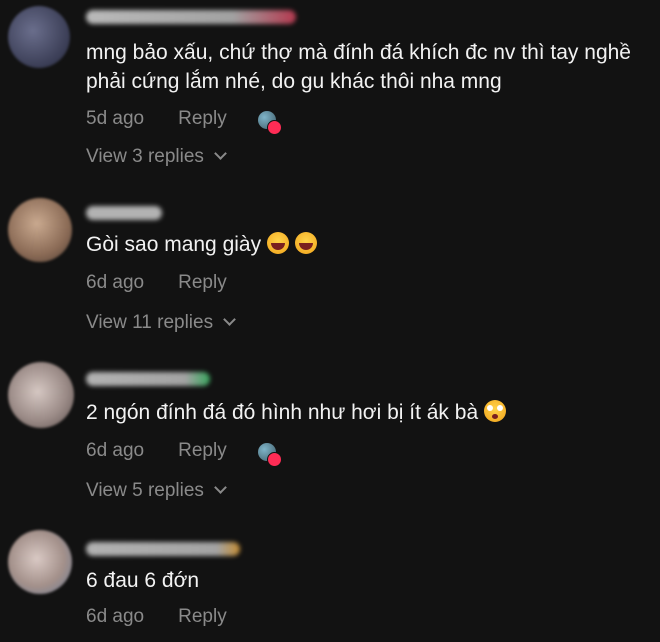 The image size is (660, 642). I want to click on view-replies-button: View 3 replies, so click(156, 157).